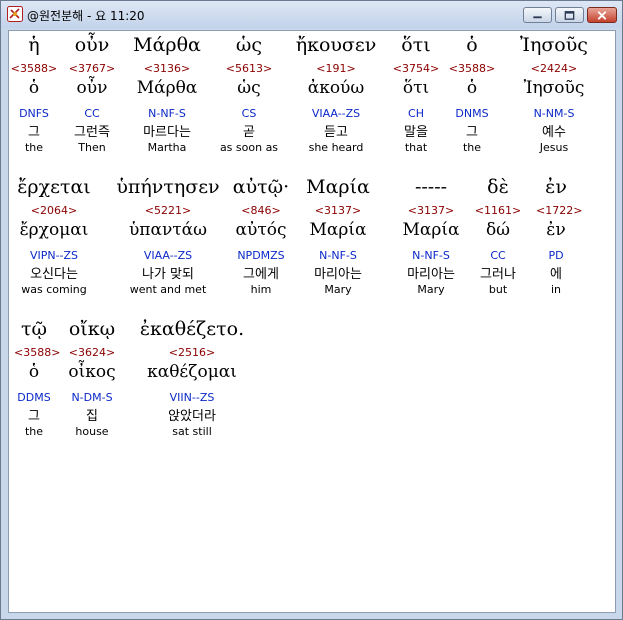 This screenshot has height=620, width=623. I want to click on greek-word: ἤκουσεν, so click(336, 45).